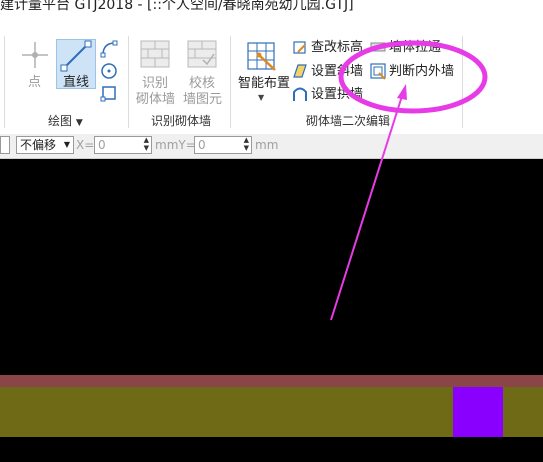  Describe the element at coordinates (267, 145) in the screenshot. I see `y-unit-label: mm` at that location.